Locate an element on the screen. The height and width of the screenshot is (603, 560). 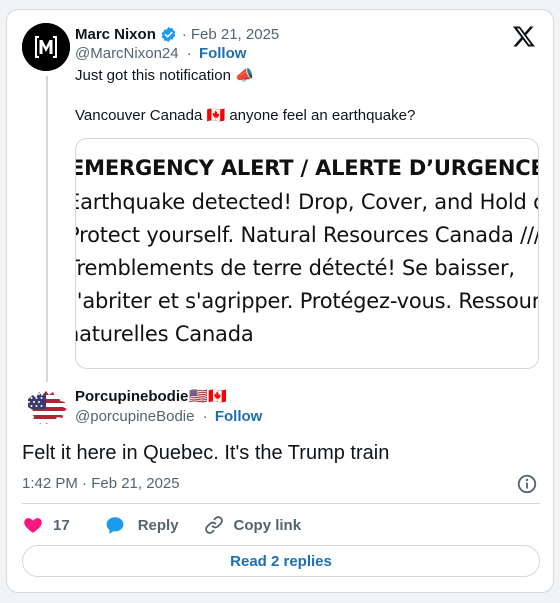
reply-author-name-row: Porcupinebodie 🇺🇸🇨🇦 is located at coordinates (151, 396).